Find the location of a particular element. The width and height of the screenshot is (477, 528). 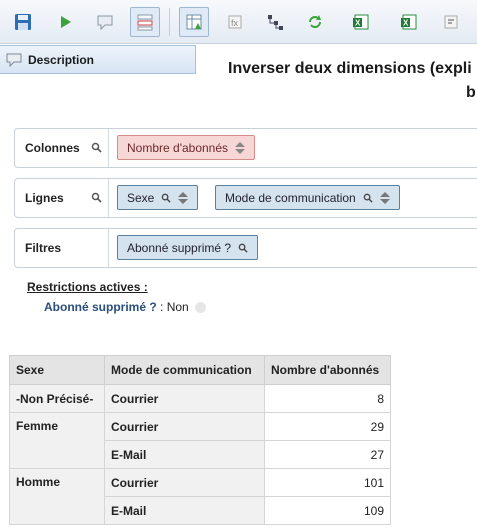

excel-export-icon: X is located at coordinates (409, 22).